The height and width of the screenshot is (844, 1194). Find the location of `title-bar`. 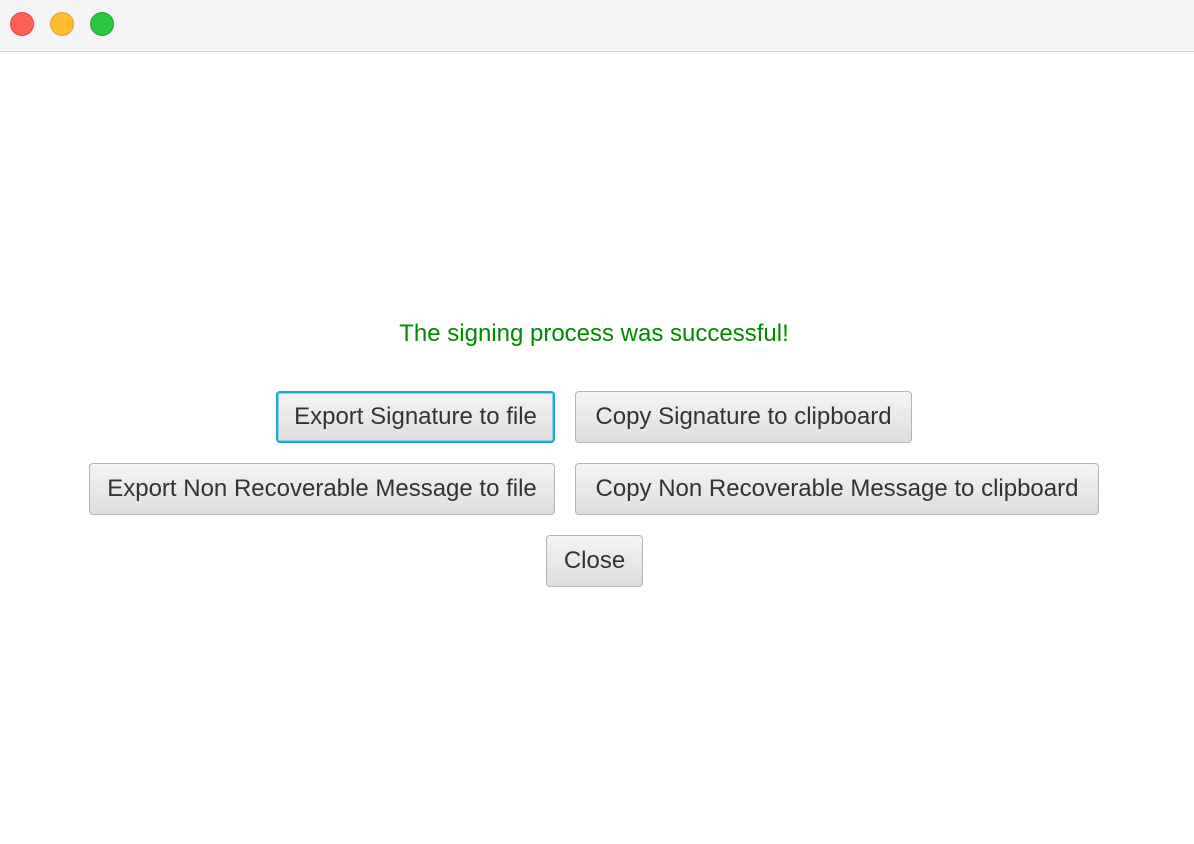

title-bar is located at coordinates (597, 26).